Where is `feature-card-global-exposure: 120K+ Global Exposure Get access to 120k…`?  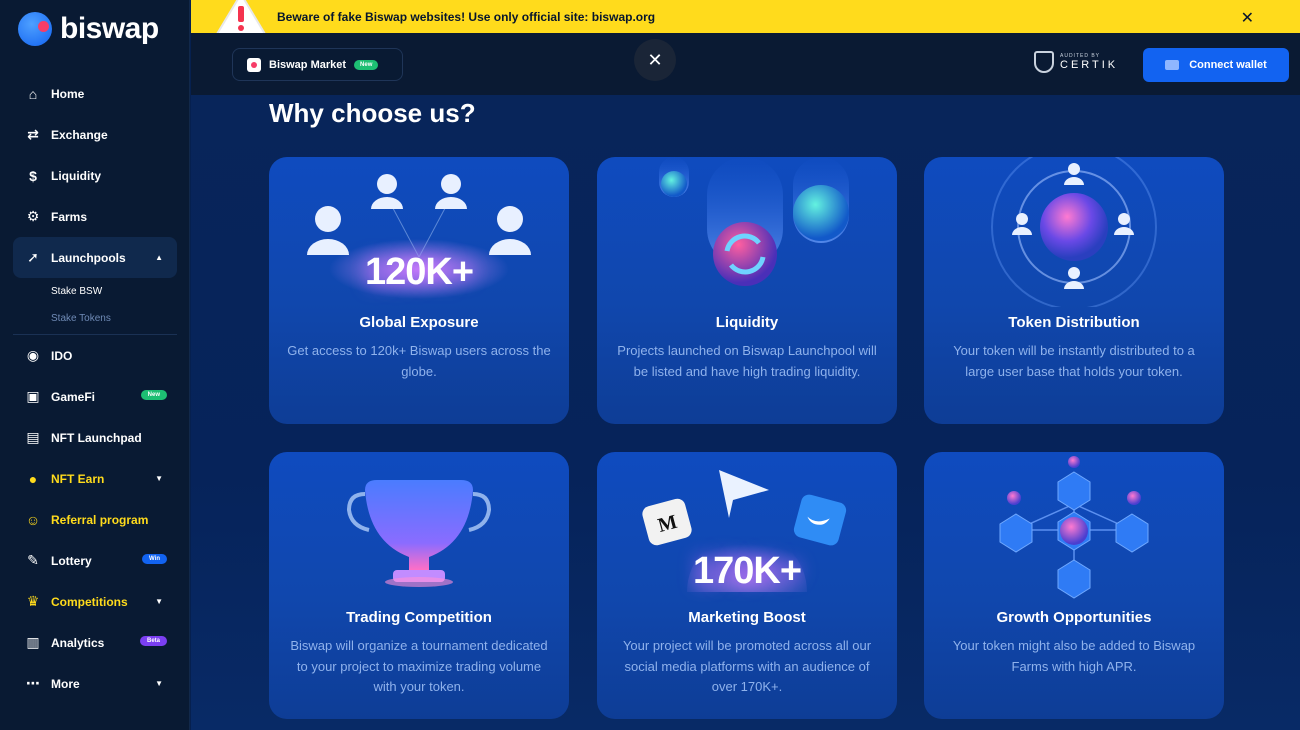 feature-card-global-exposure: 120K+ Global Exposure Get access to 120k… is located at coordinates (419, 290).